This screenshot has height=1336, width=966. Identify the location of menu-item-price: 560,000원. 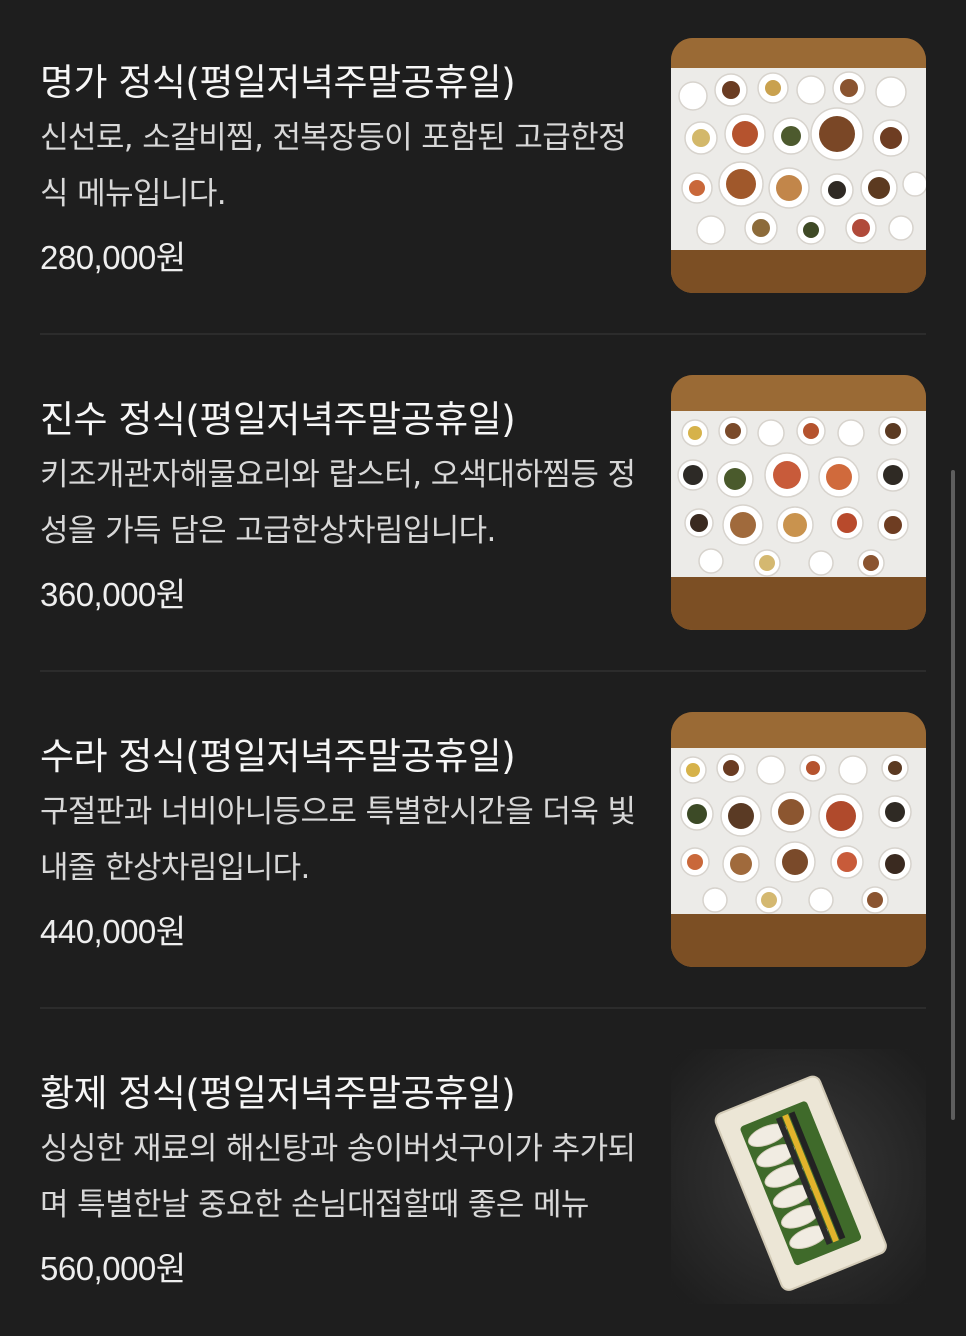
(113, 1268).